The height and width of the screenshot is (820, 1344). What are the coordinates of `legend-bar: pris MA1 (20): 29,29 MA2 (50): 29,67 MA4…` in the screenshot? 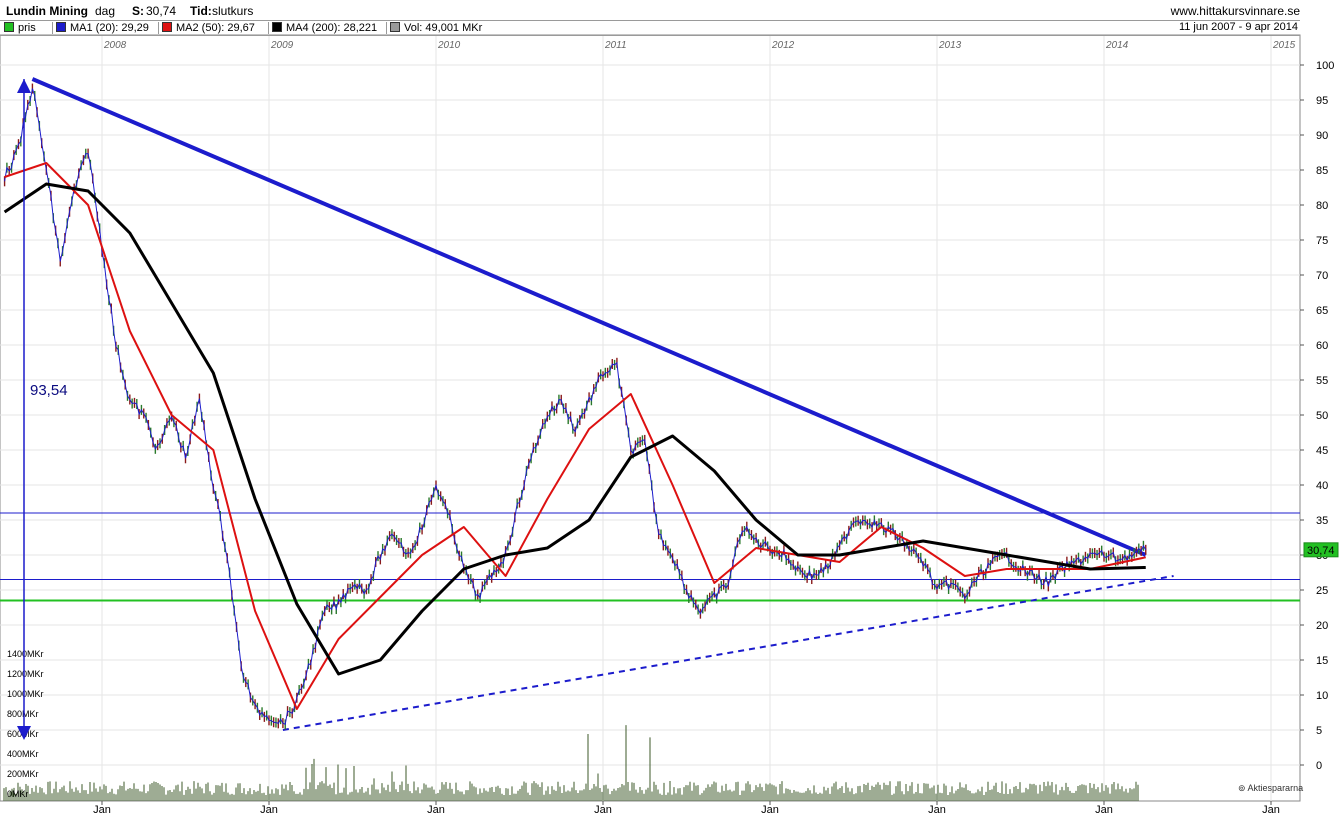 It's located at (650, 28).